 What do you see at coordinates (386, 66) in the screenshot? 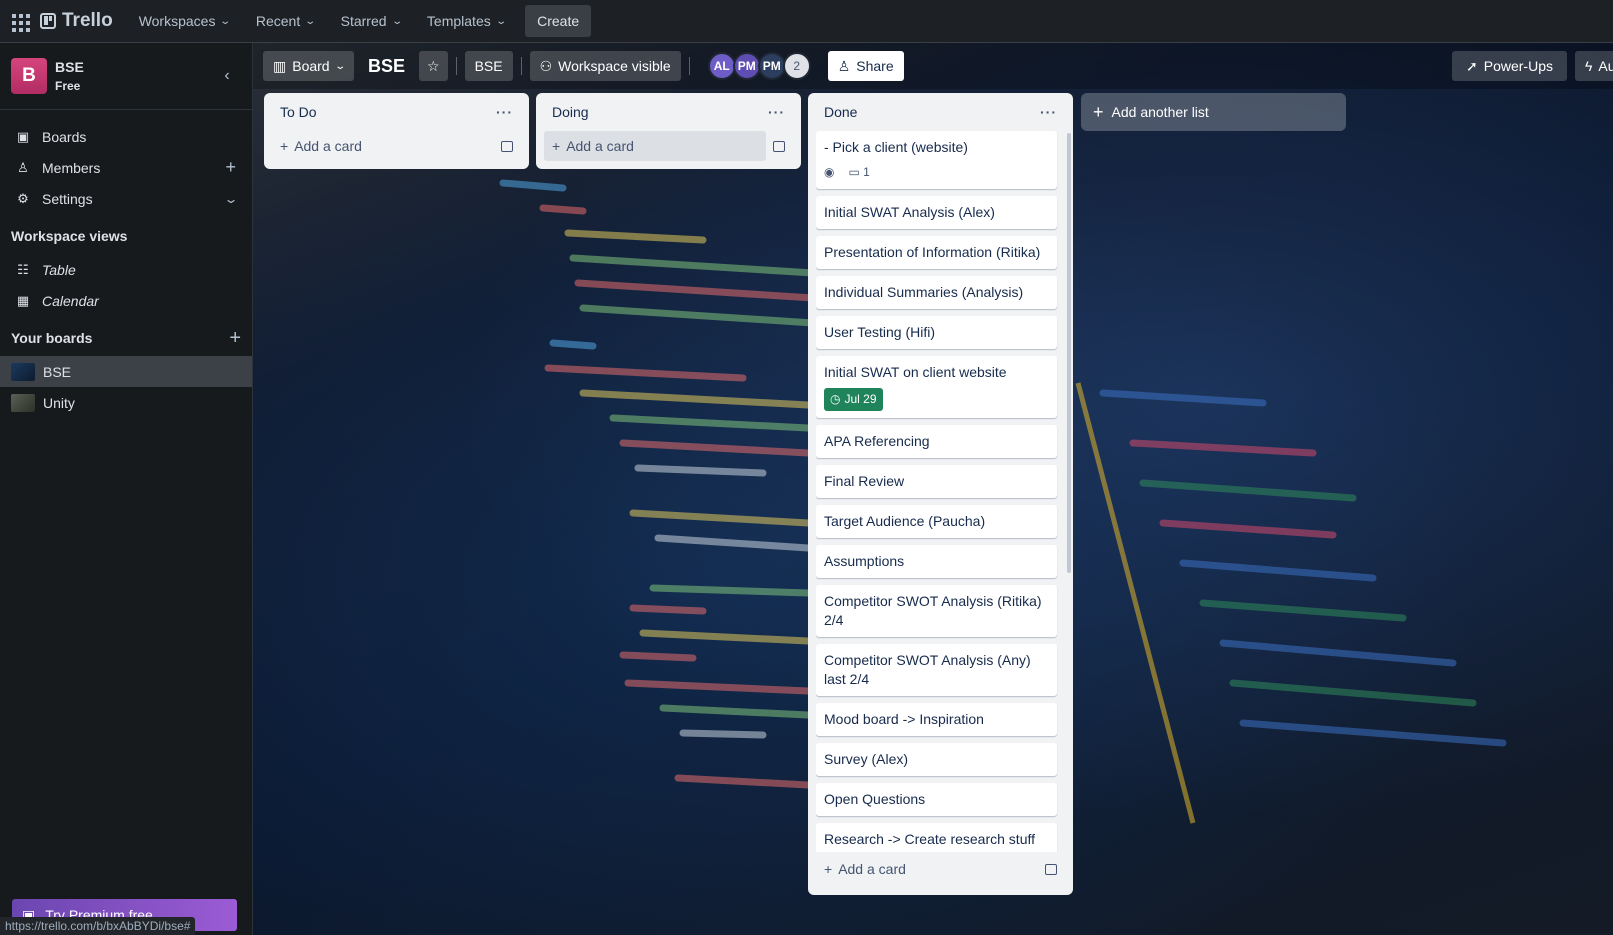
I see `board-title: BSE` at bounding box center [386, 66].